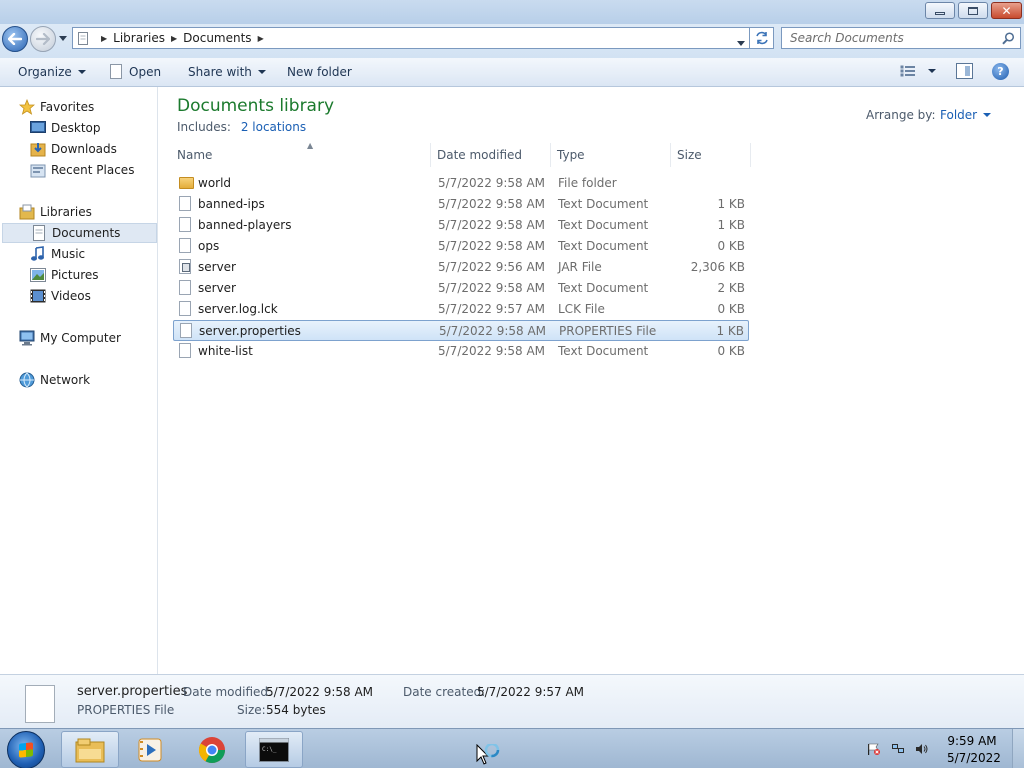 The width and height of the screenshot is (1024, 768). I want to click on new-folder-button: New folder, so click(319, 72).